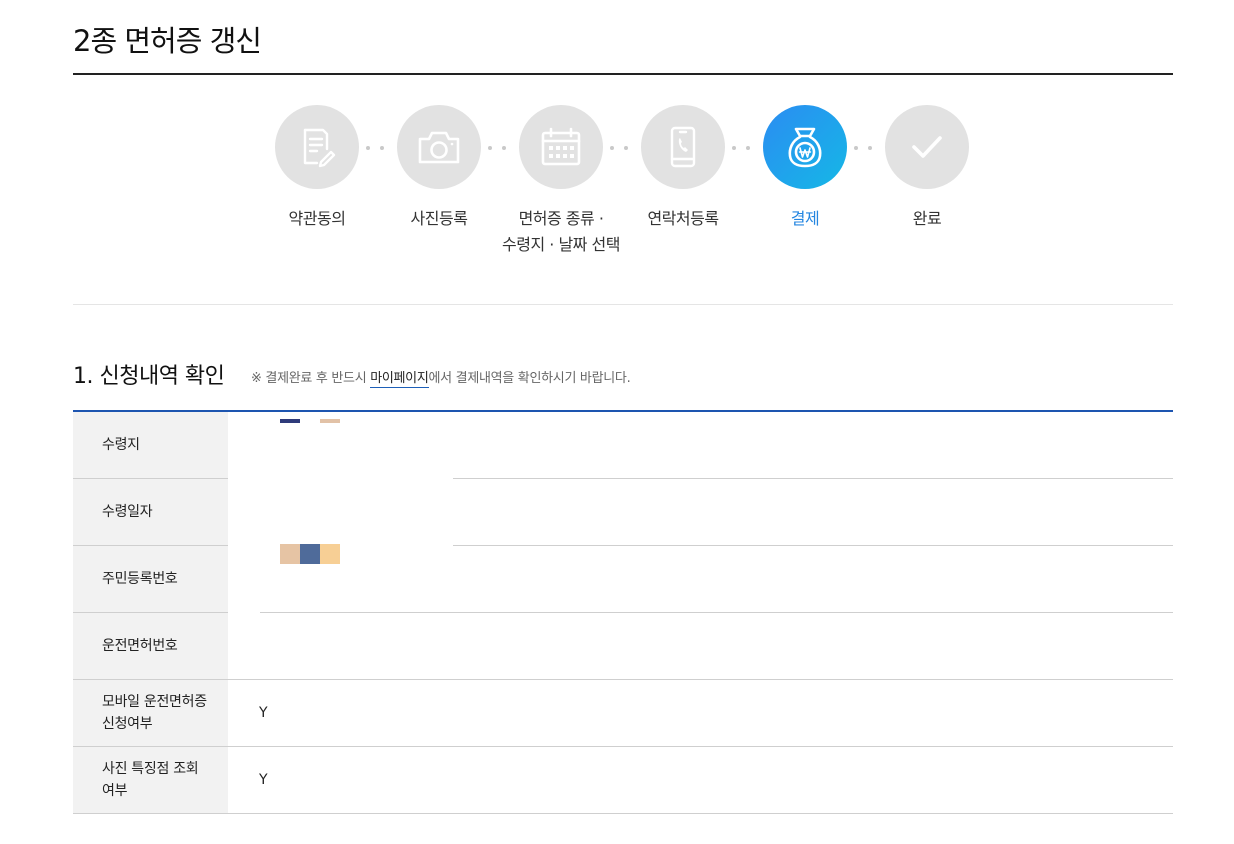  What do you see at coordinates (623, 304) in the screenshot?
I see `section-divider` at bounding box center [623, 304].